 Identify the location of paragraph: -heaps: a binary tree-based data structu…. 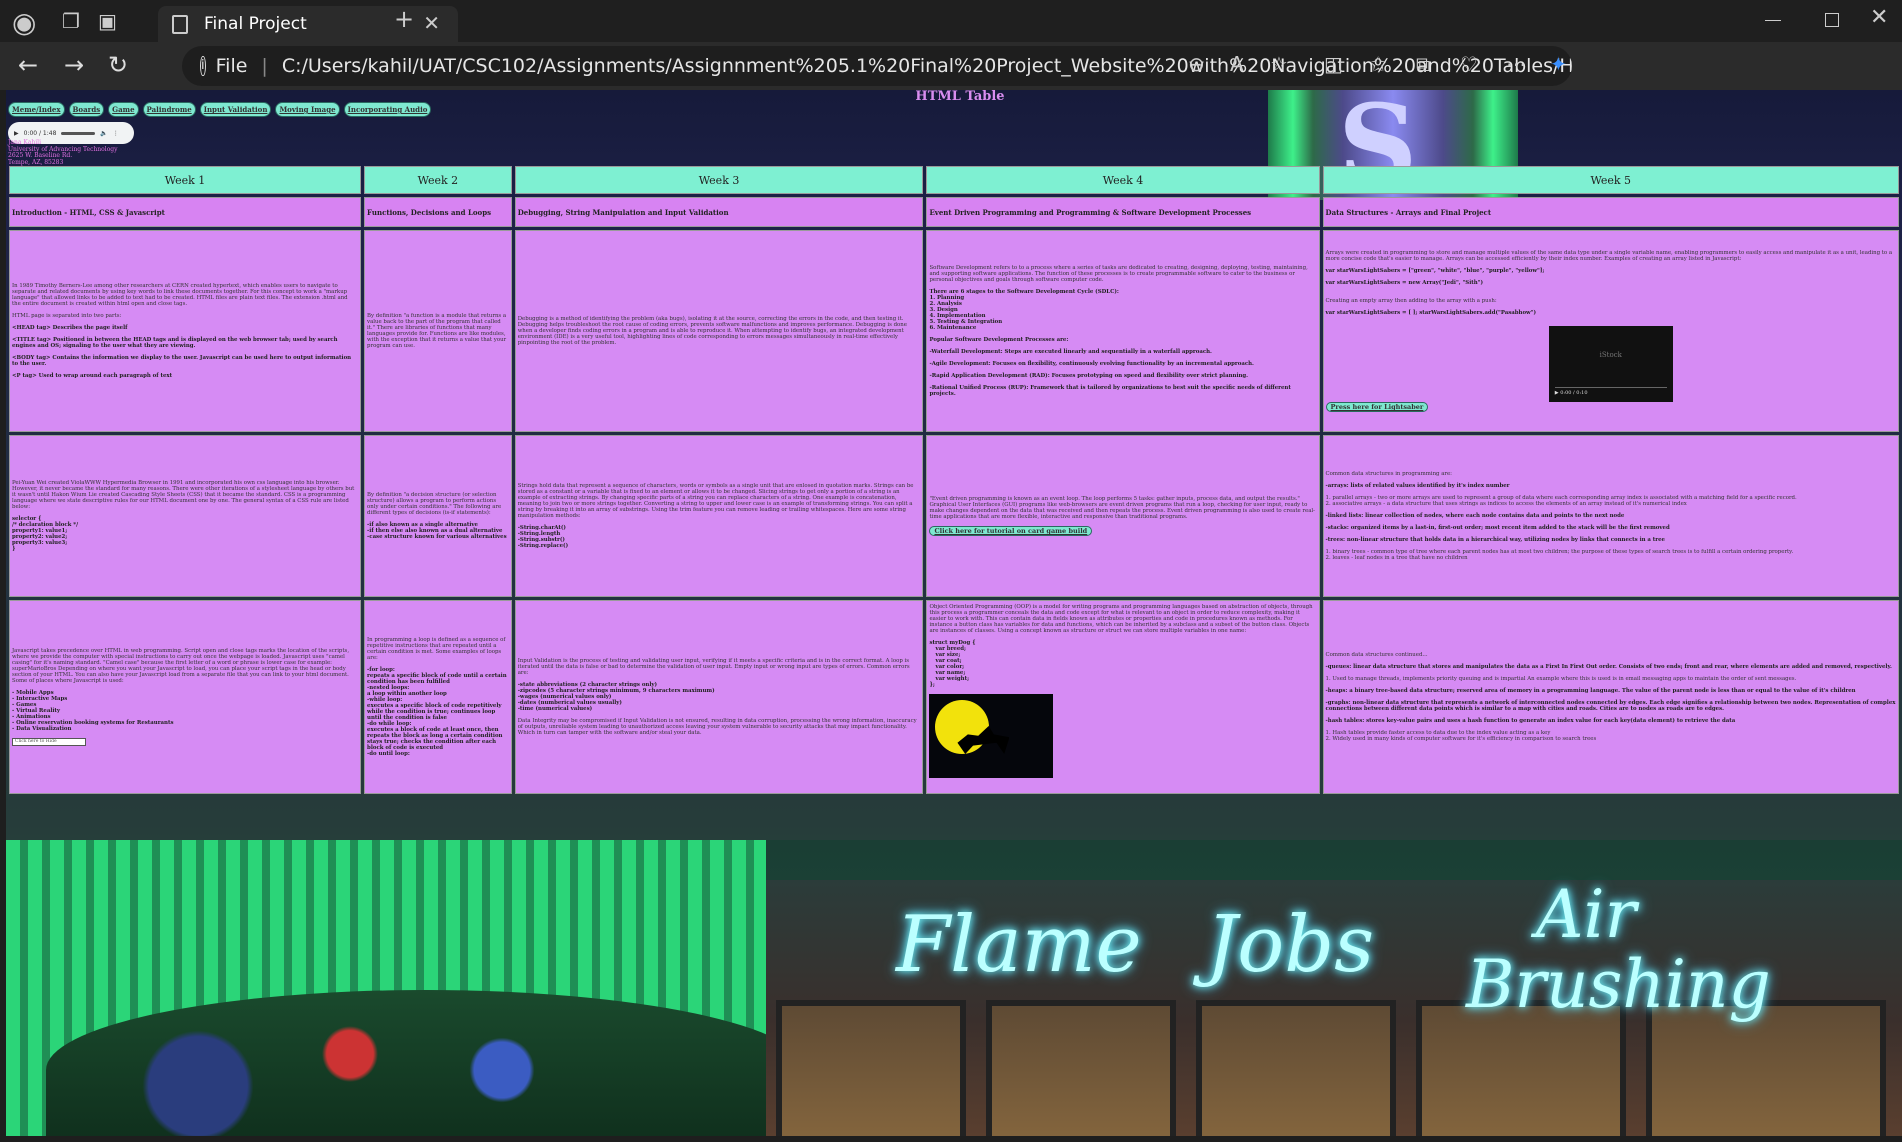
(1590, 691).